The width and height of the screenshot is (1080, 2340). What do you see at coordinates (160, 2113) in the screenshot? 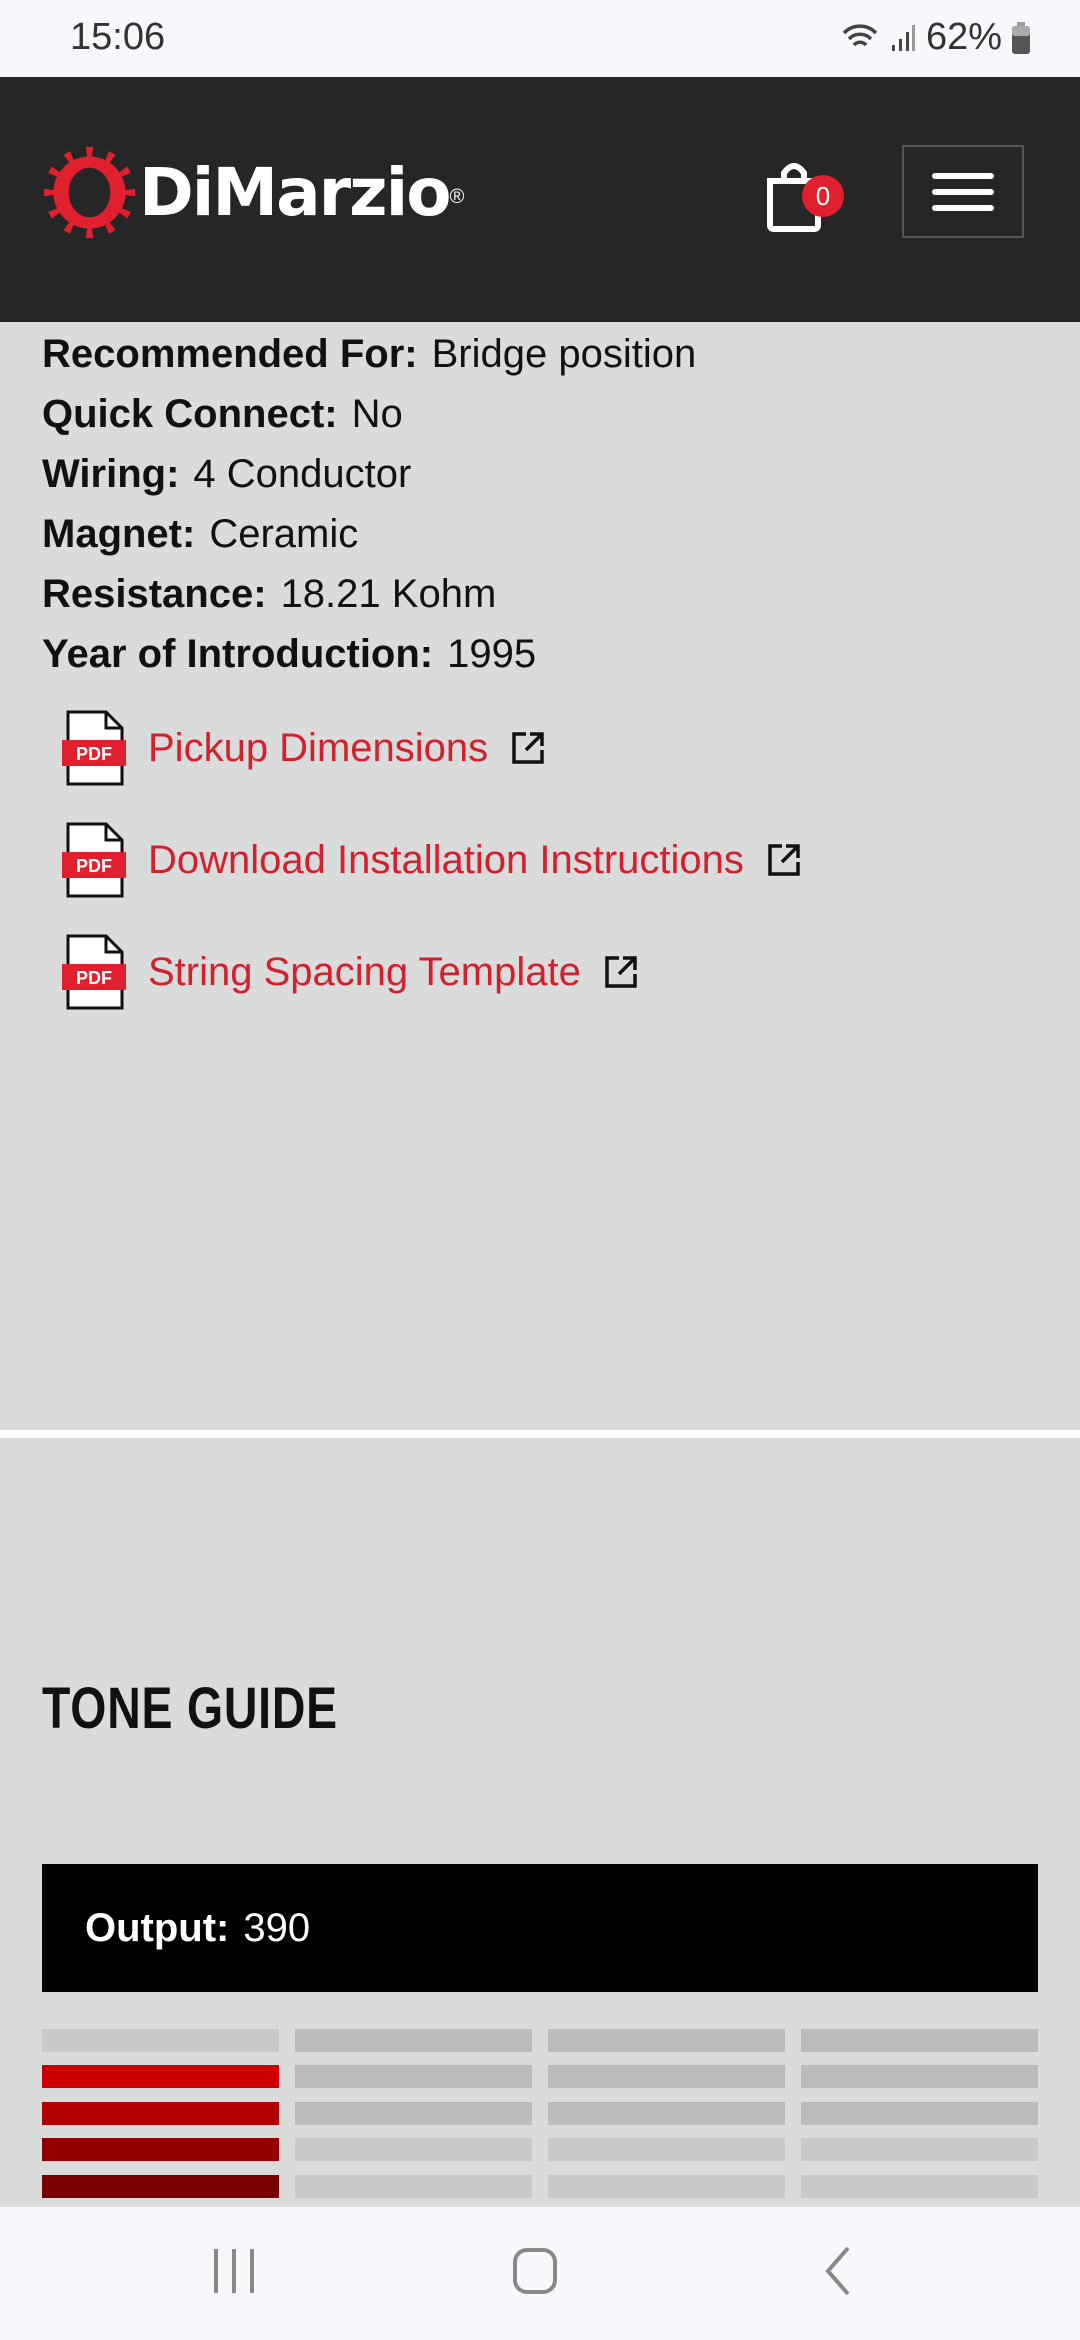
I see `tone-bar-r3-c1` at bounding box center [160, 2113].